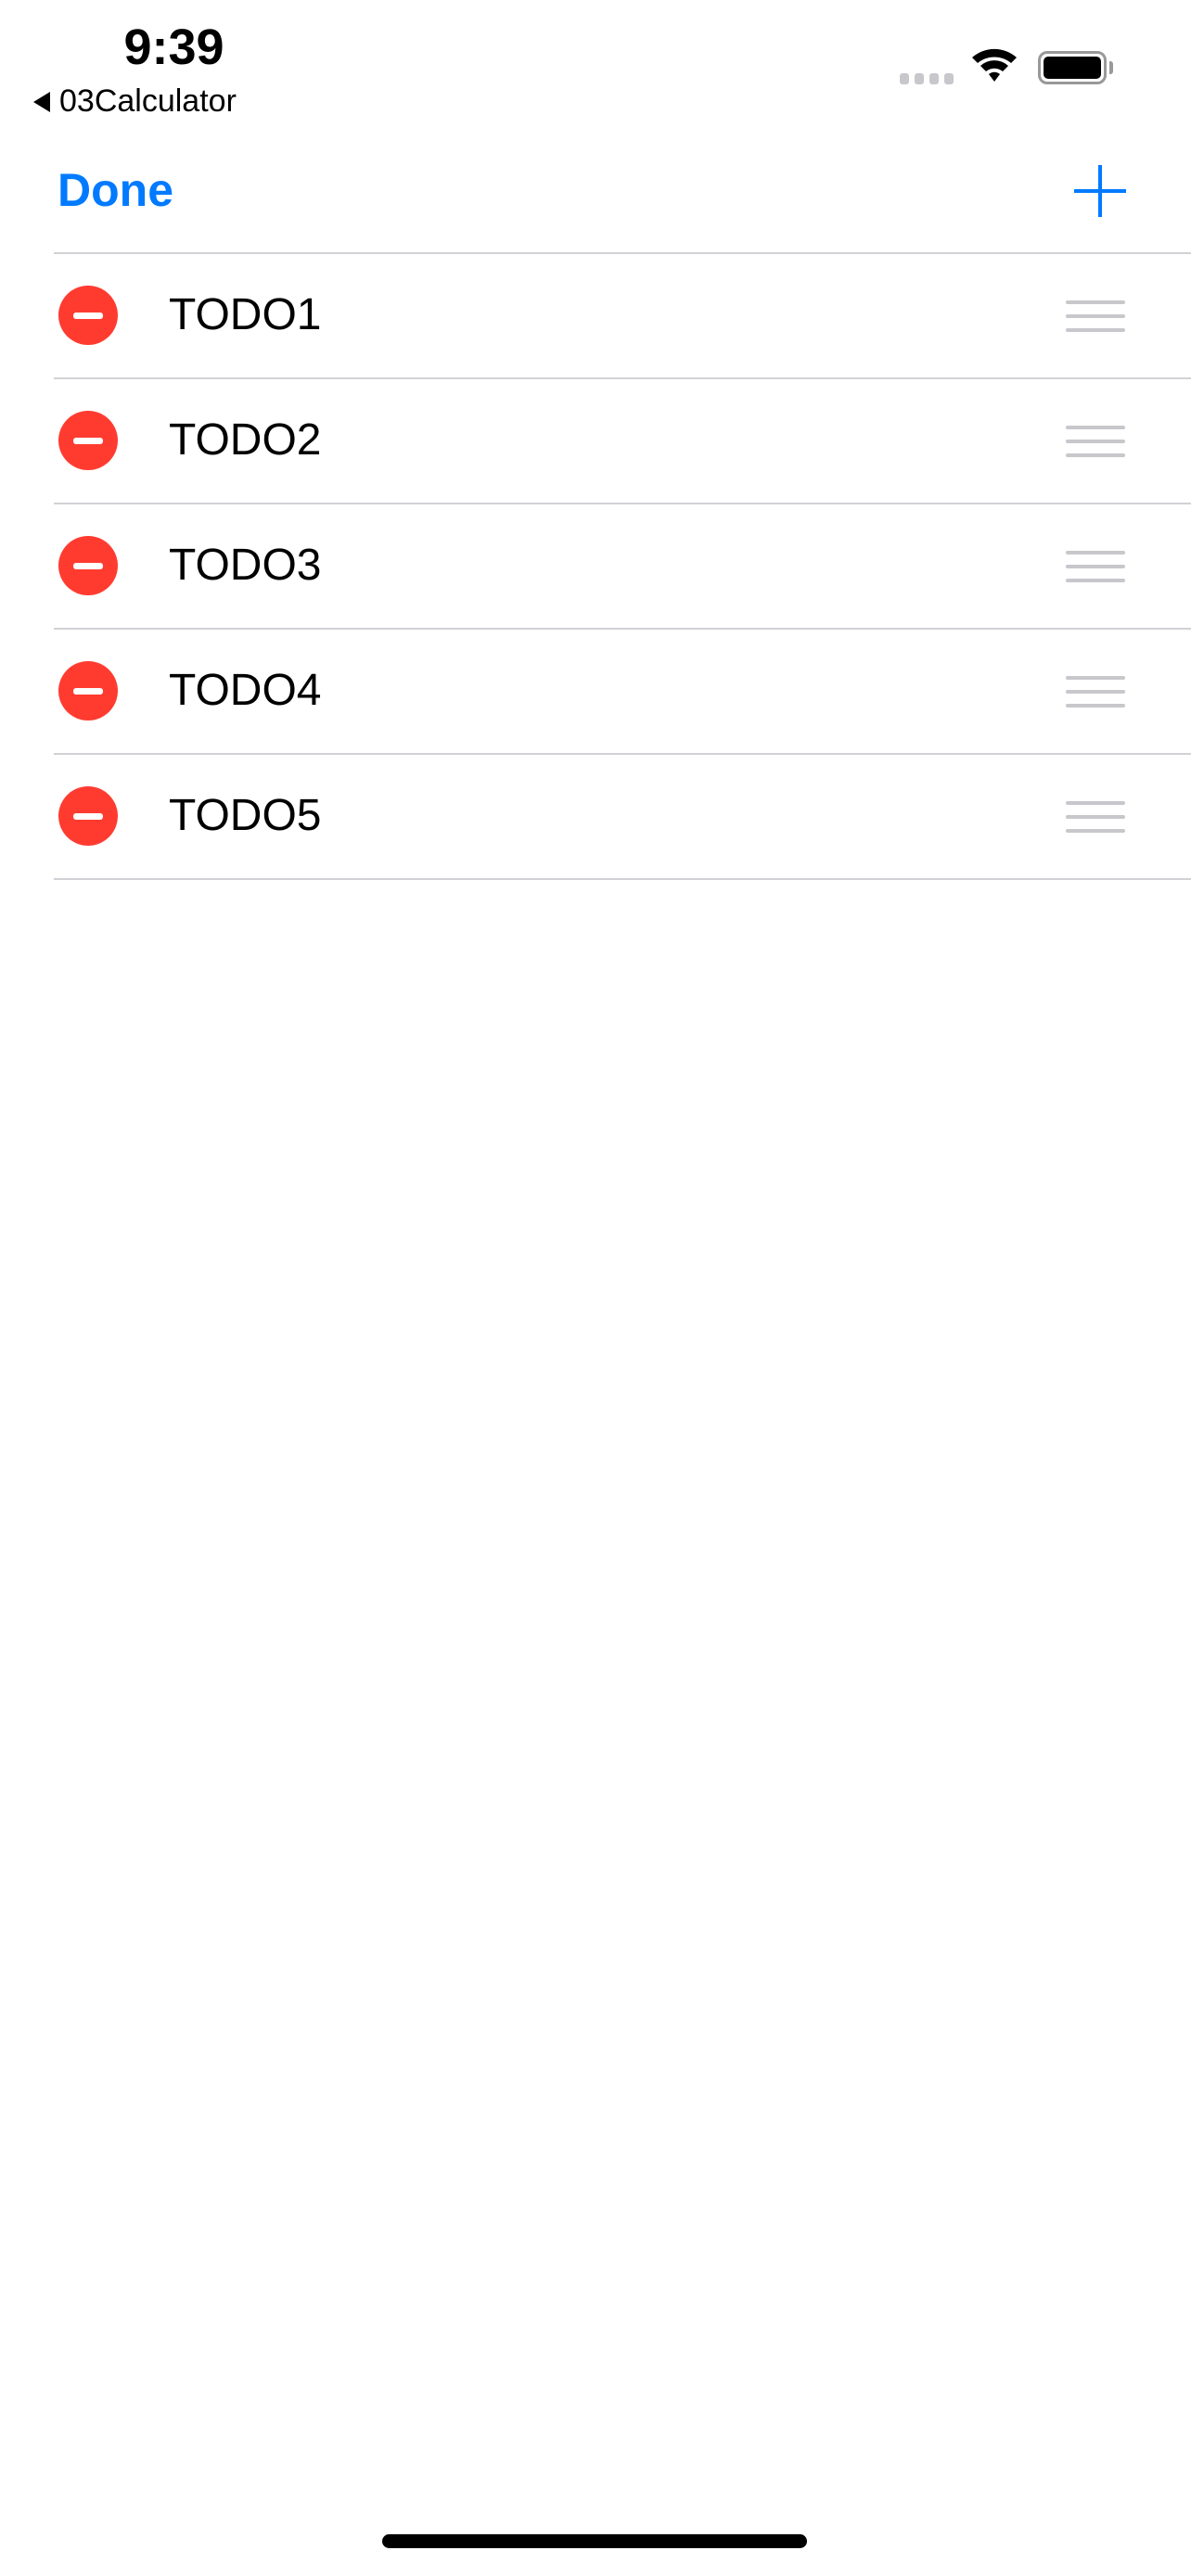 Image resolution: width=1191 pixels, height=2576 pixels. I want to click on battery-icon, so click(1073, 67).